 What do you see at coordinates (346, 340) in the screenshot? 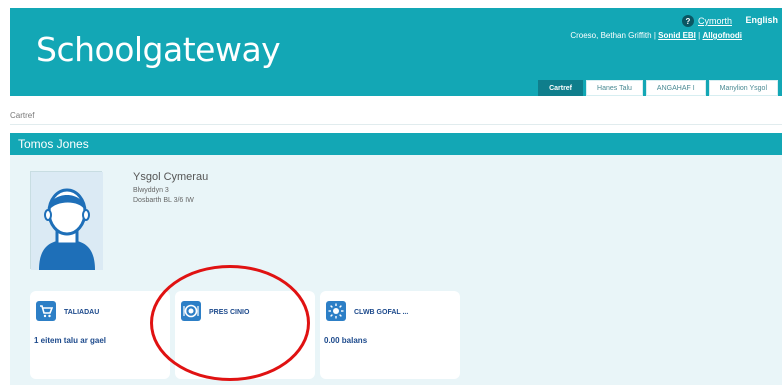
I see `care-club-balance: 0.00 balans` at bounding box center [346, 340].